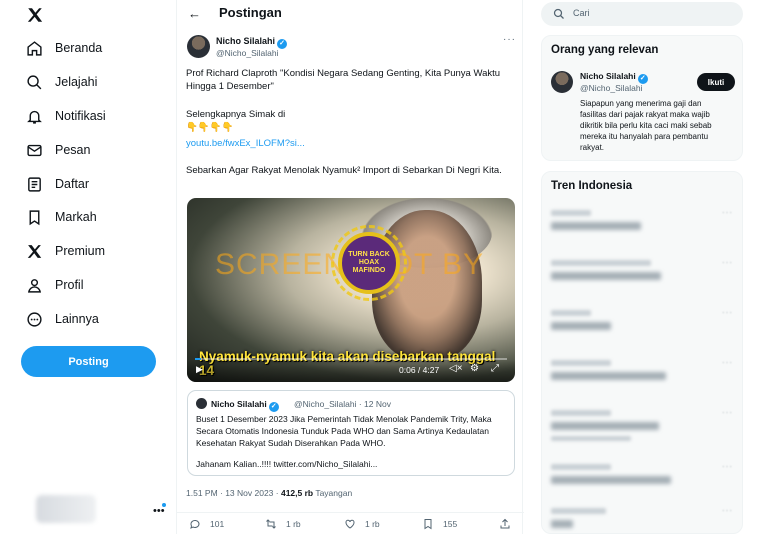 The height and width of the screenshot is (534, 768). Describe the element at coordinates (76, 82) in the screenshot. I see `sidebar-item-label: Jelajahi` at that location.